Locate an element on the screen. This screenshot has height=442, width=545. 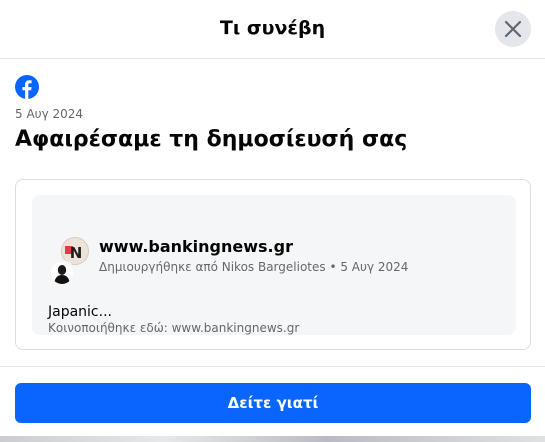
dialog-header: Τι συνέβη is located at coordinates (272, 29).